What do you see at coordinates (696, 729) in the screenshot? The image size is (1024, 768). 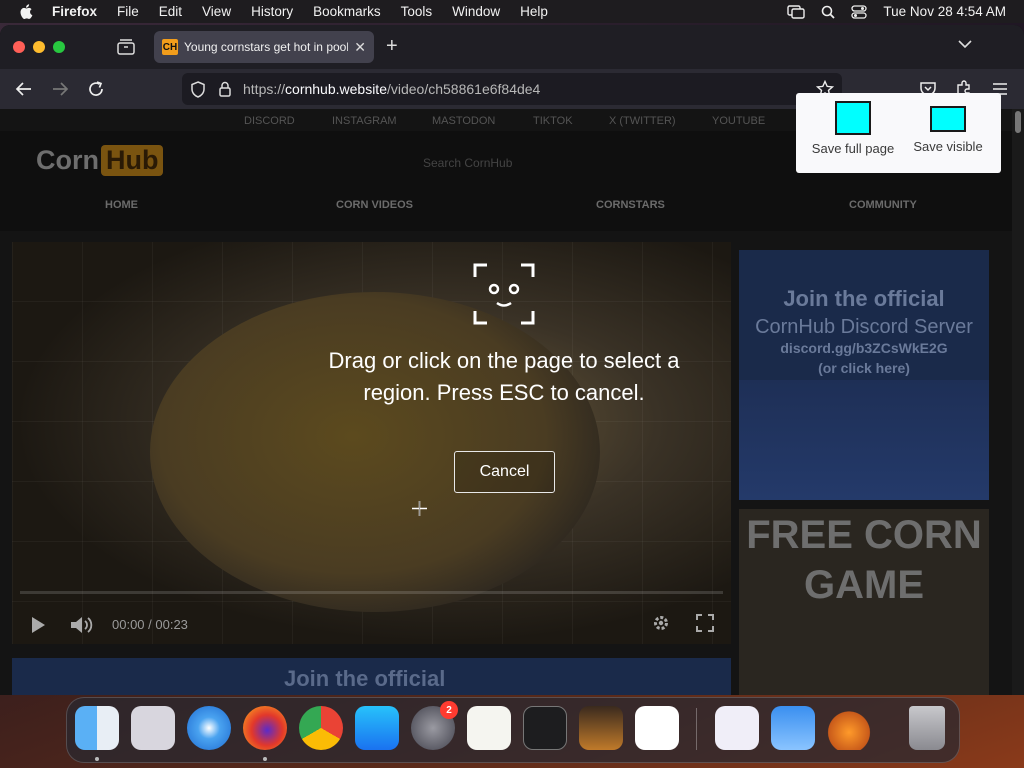 I see `dock-separator` at bounding box center [696, 729].